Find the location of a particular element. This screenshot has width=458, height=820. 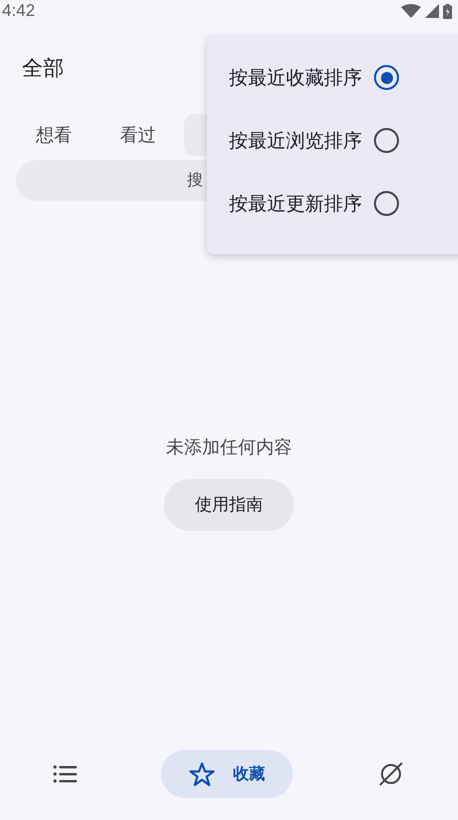

sort-option: 按最近收藏排序 is located at coordinates (332, 77).